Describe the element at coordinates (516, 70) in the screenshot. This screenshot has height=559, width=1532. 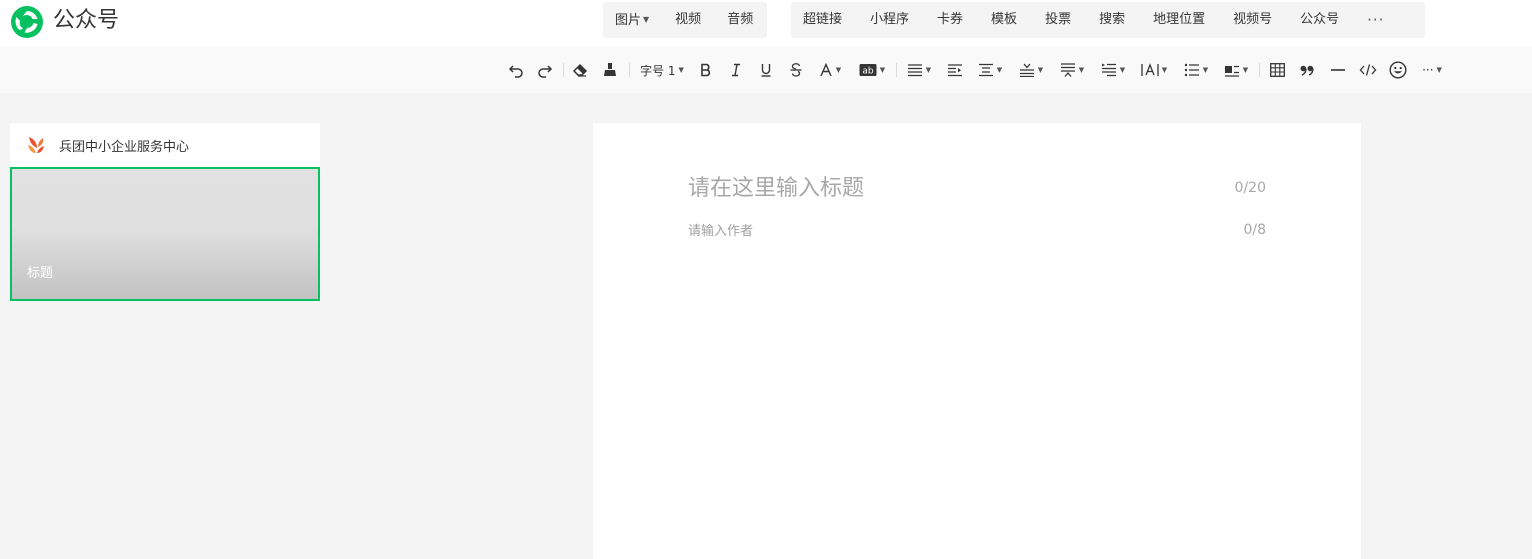
I see `undo-icon` at that location.